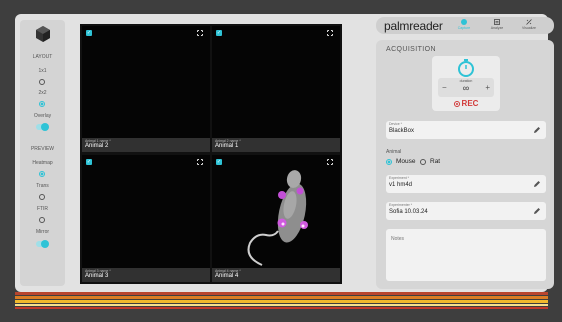 The image size is (562, 322). I want to click on camera-cell-4: ✓ Animal 4 name * Animal 4, so click(276, 218).